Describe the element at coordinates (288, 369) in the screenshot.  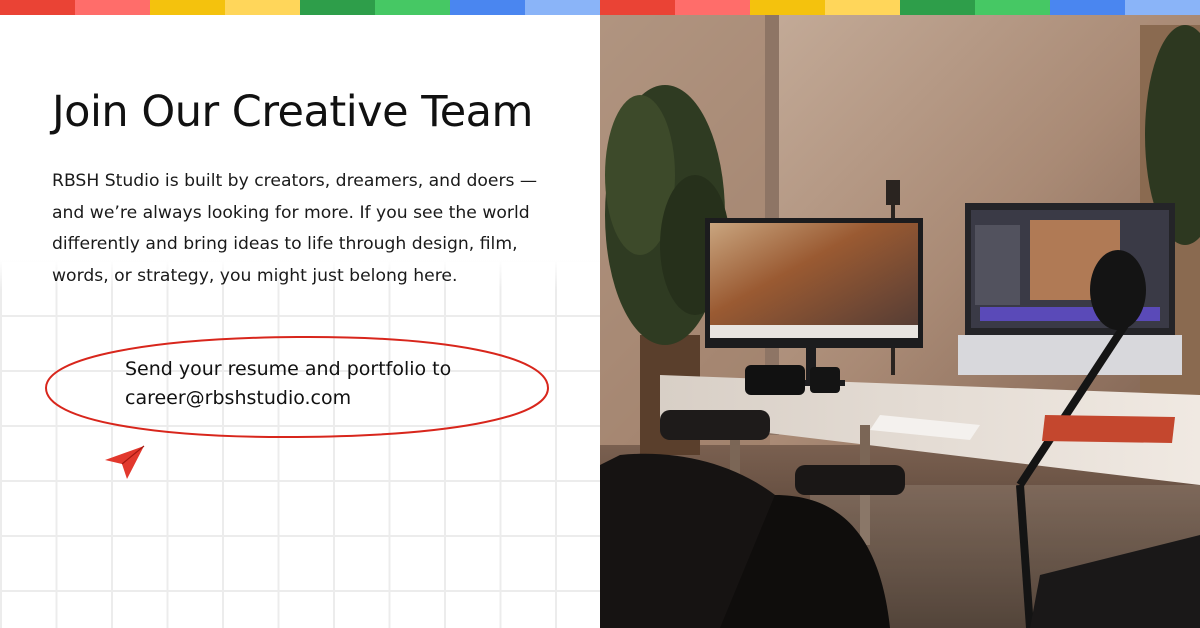
I see `cta-line: Send your resume and portfolio to` at that location.